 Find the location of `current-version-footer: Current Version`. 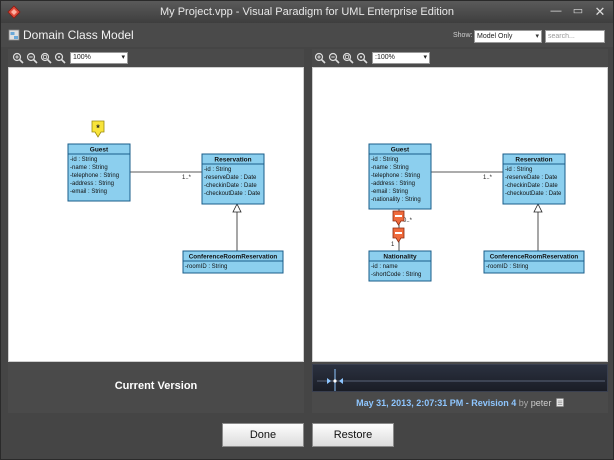

current-version-footer: Current Version is located at coordinates (156, 387).